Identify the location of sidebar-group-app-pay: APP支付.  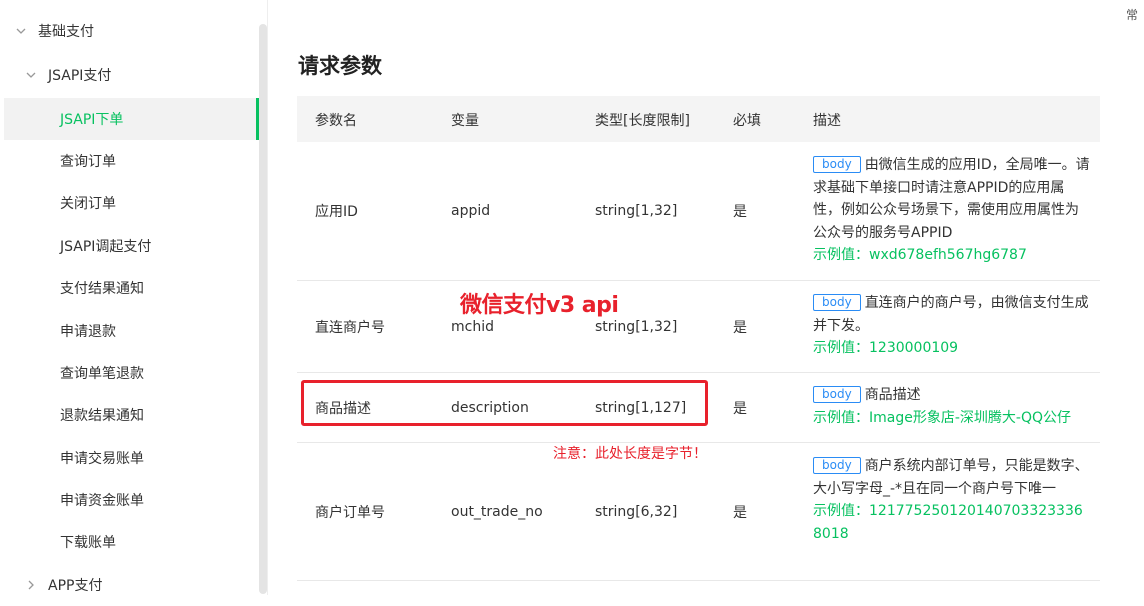
(128, 585).